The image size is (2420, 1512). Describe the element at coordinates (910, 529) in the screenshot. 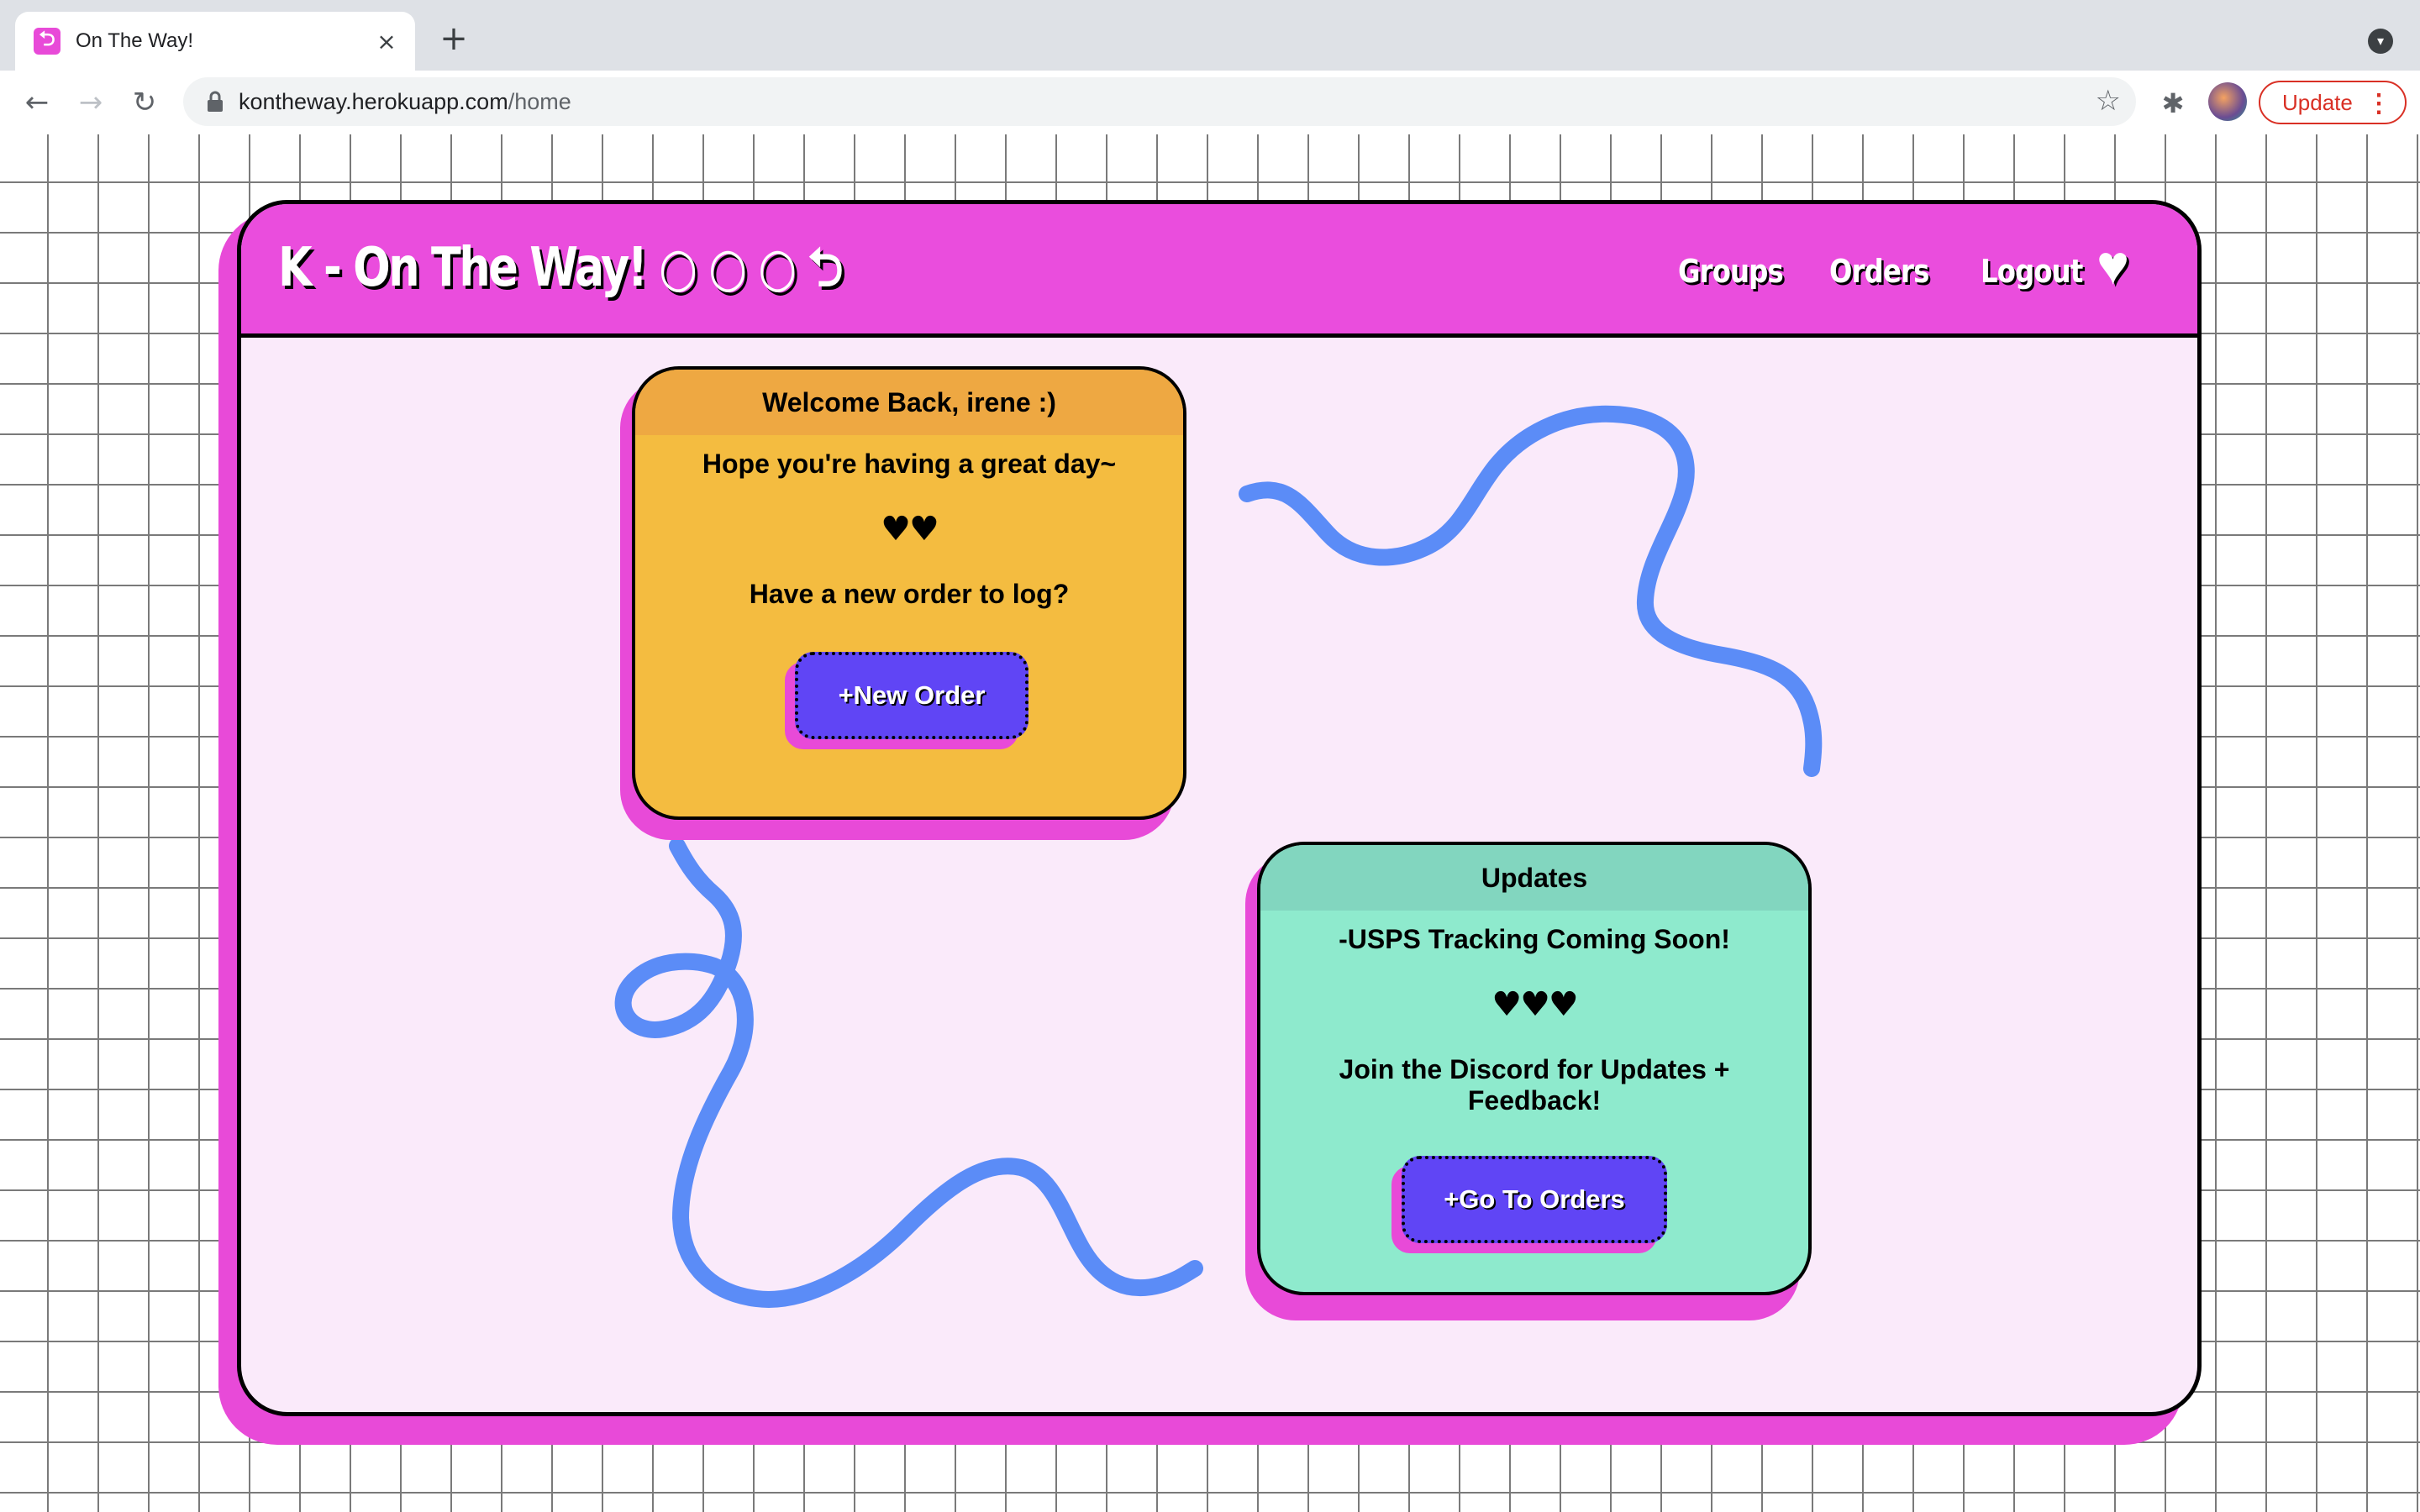

I see `hearts-icon: ♥♥` at that location.